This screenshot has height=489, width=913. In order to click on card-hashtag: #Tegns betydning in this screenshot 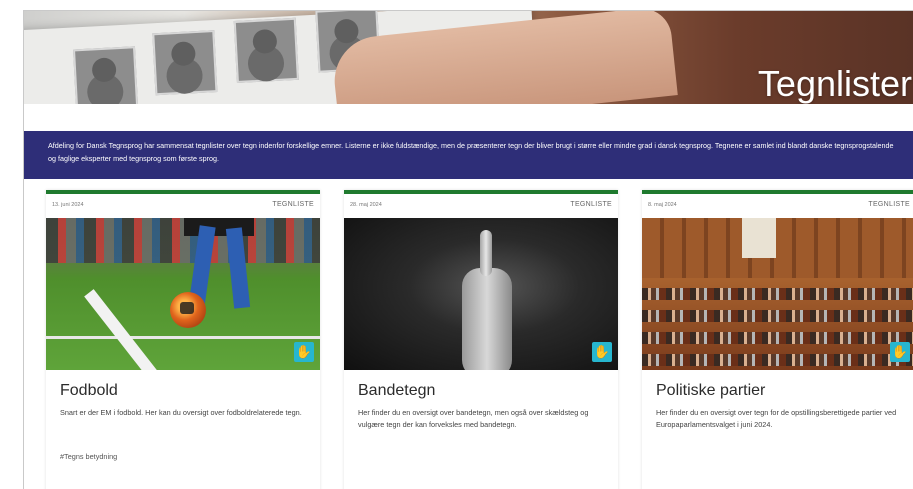, I will do `click(88, 456)`.